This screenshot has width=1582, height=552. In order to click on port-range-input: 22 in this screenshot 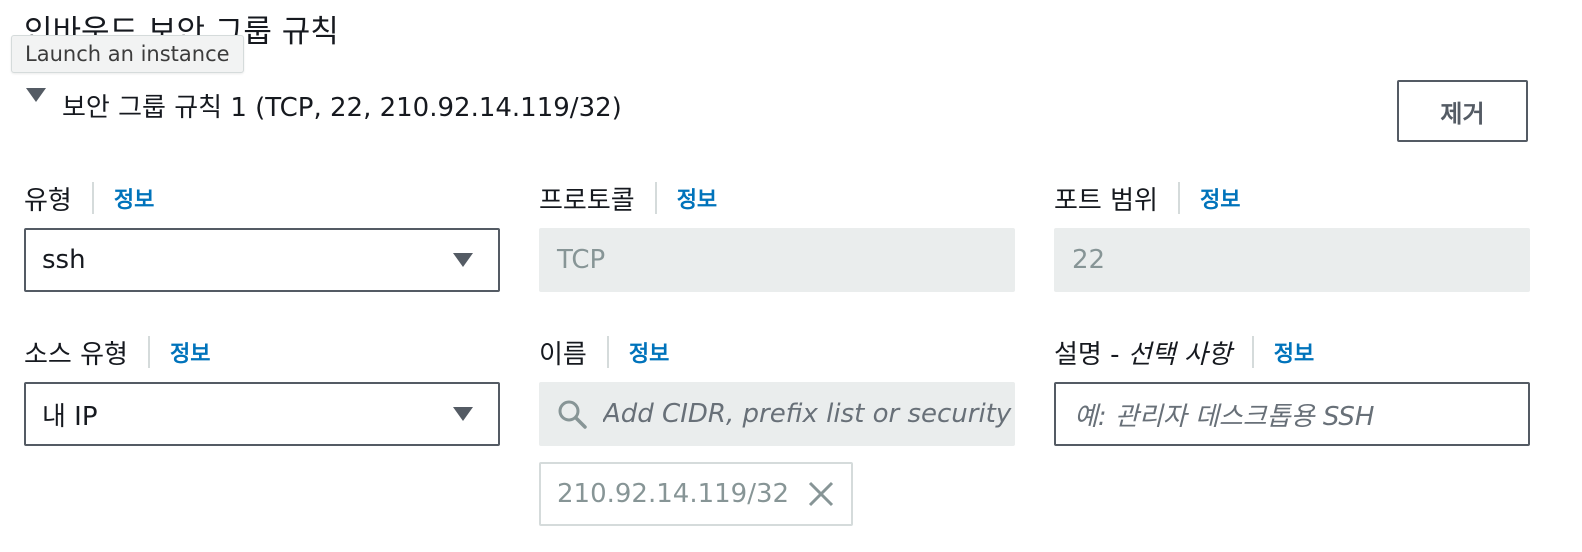, I will do `click(1292, 260)`.